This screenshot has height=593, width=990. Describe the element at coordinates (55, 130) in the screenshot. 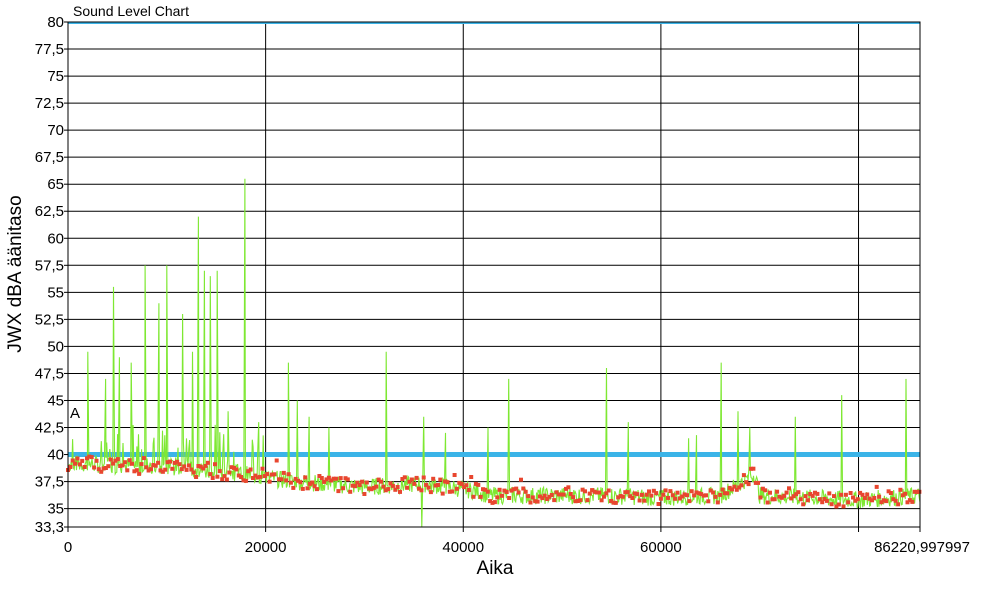

I see `y-tick-label: 70` at that location.